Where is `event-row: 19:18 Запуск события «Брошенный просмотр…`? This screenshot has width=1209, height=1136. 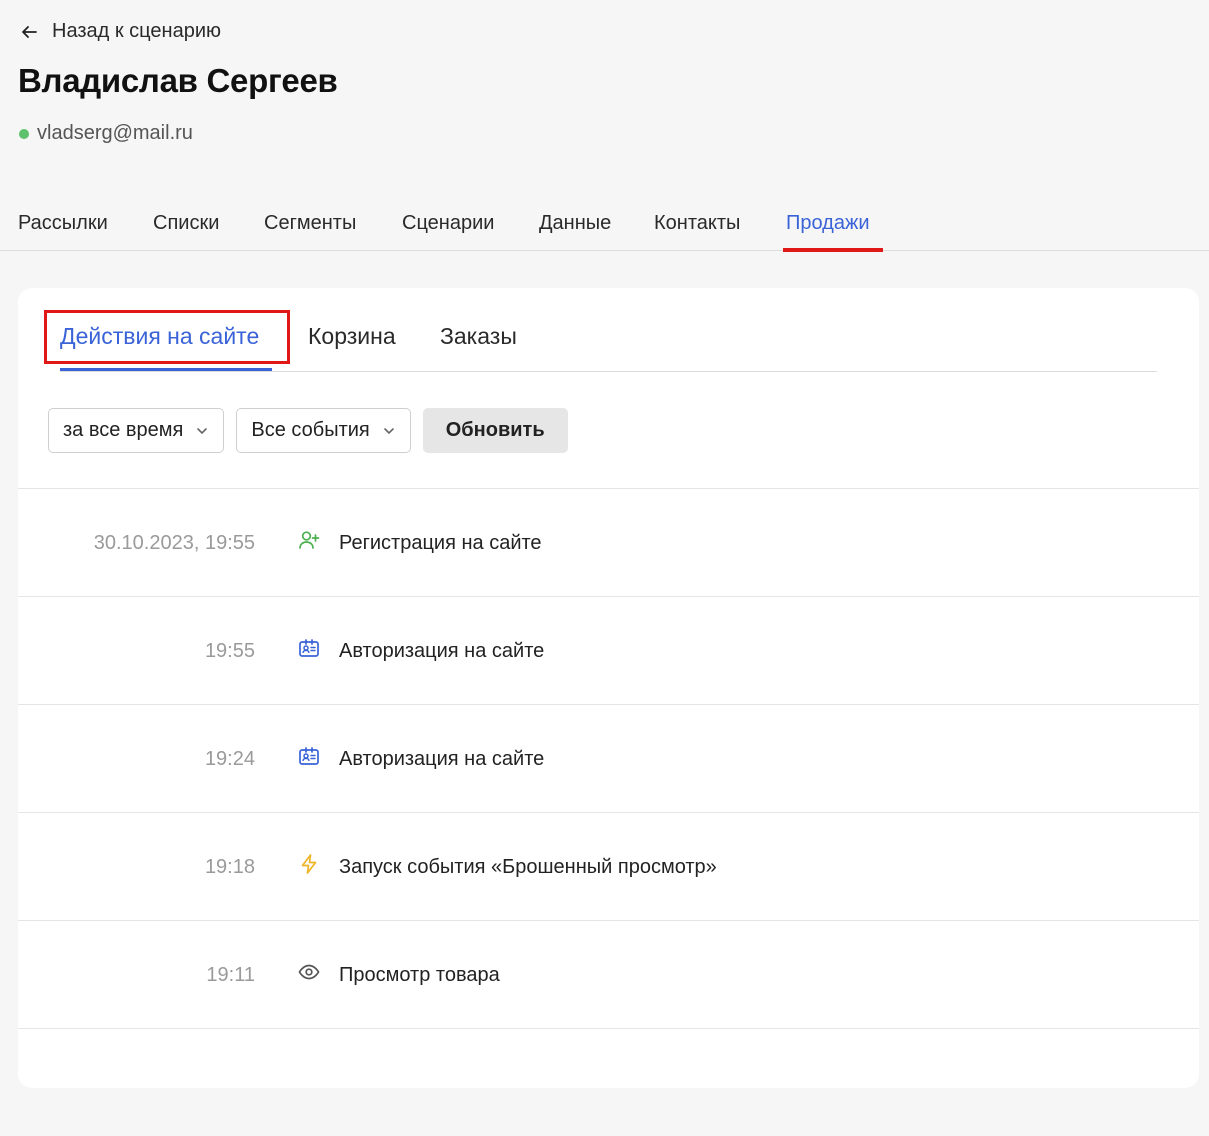
event-row: 19:18 Запуск события «Брошенный просмотр… is located at coordinates (608, 866).